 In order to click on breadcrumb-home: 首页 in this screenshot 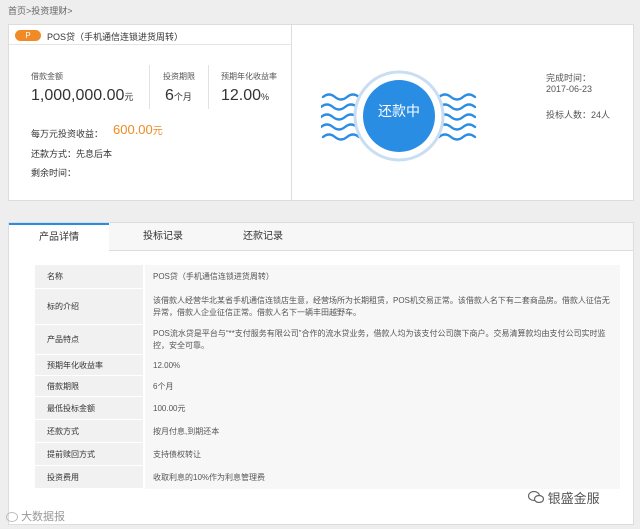, I will do `click(17, 11)`.